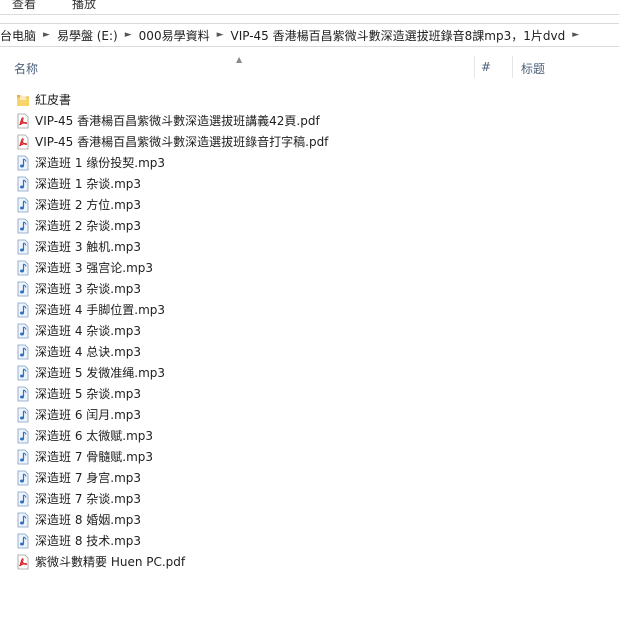 This screenshot has width=619, height=629. I want to click on column-header-number: #, so click(486, 67).